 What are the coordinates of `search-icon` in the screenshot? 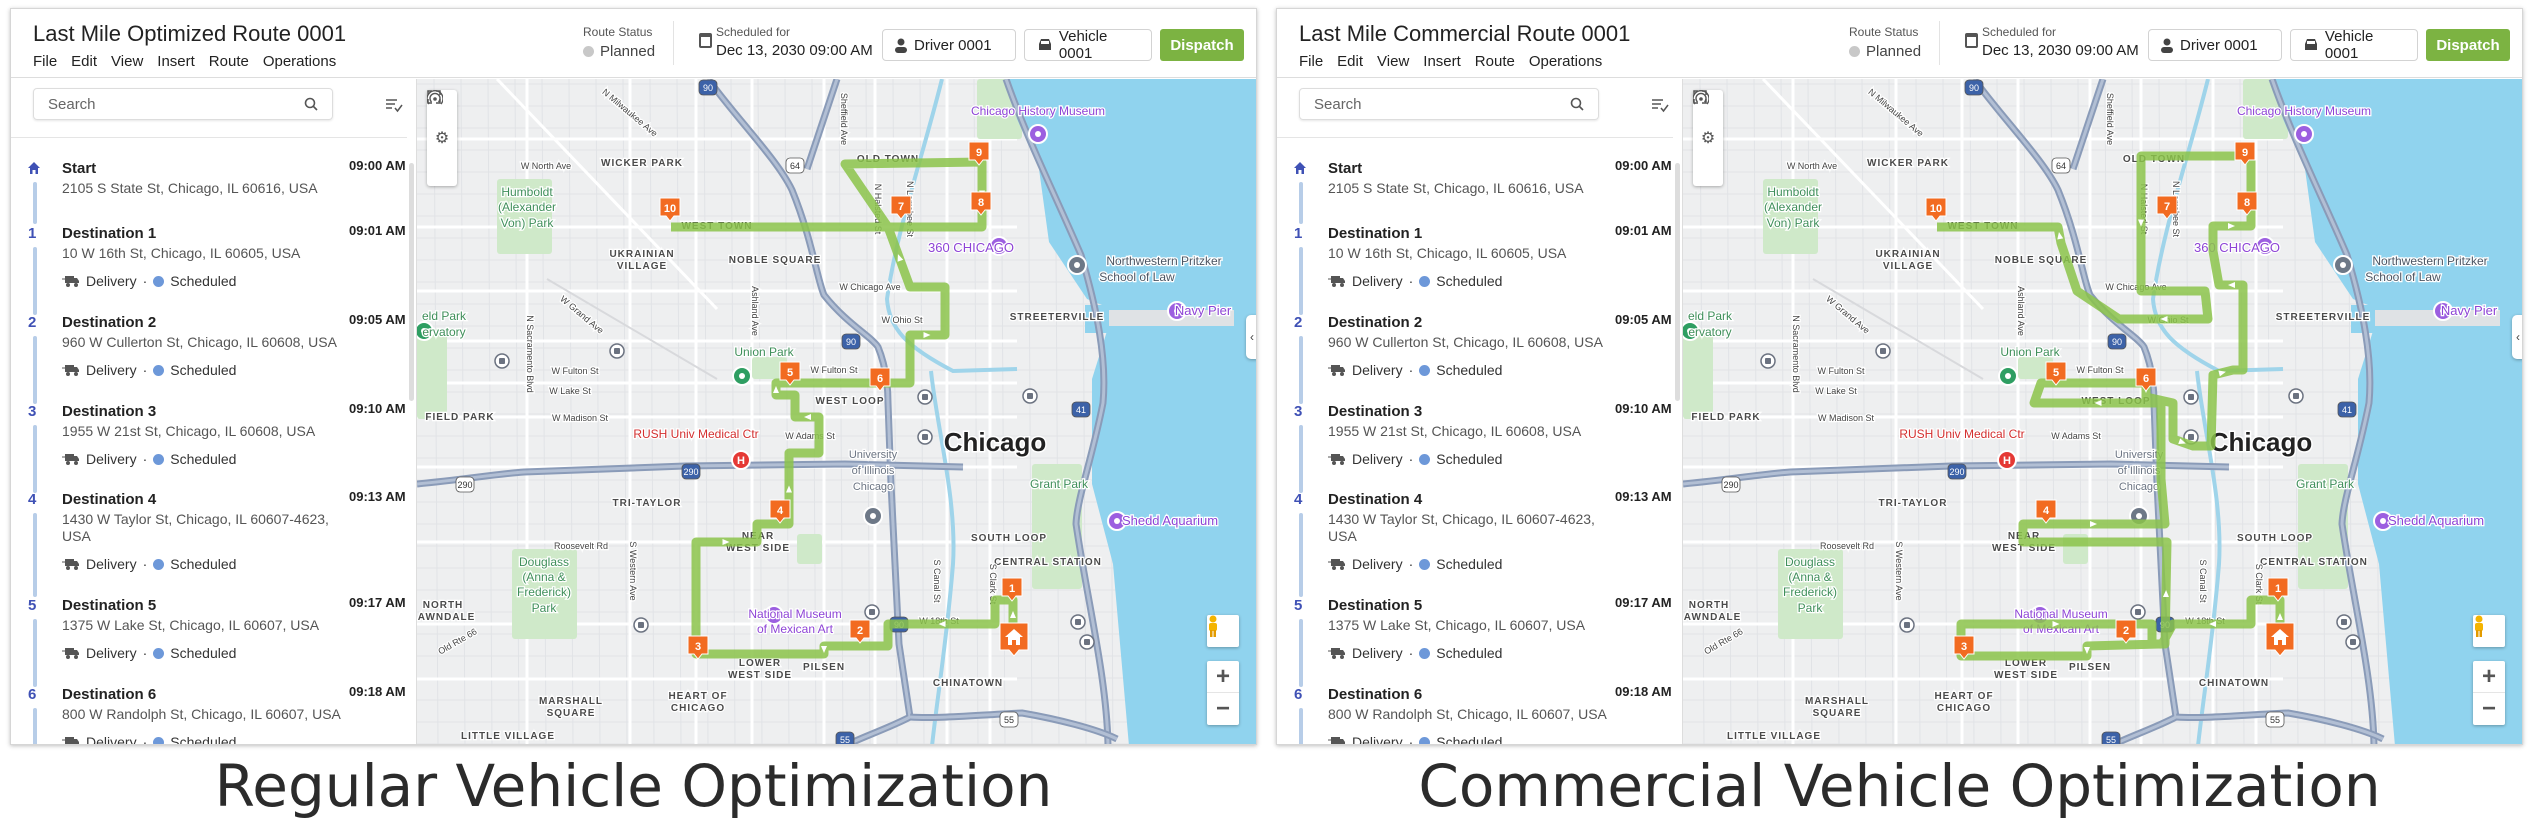 It's located at (311, 104).